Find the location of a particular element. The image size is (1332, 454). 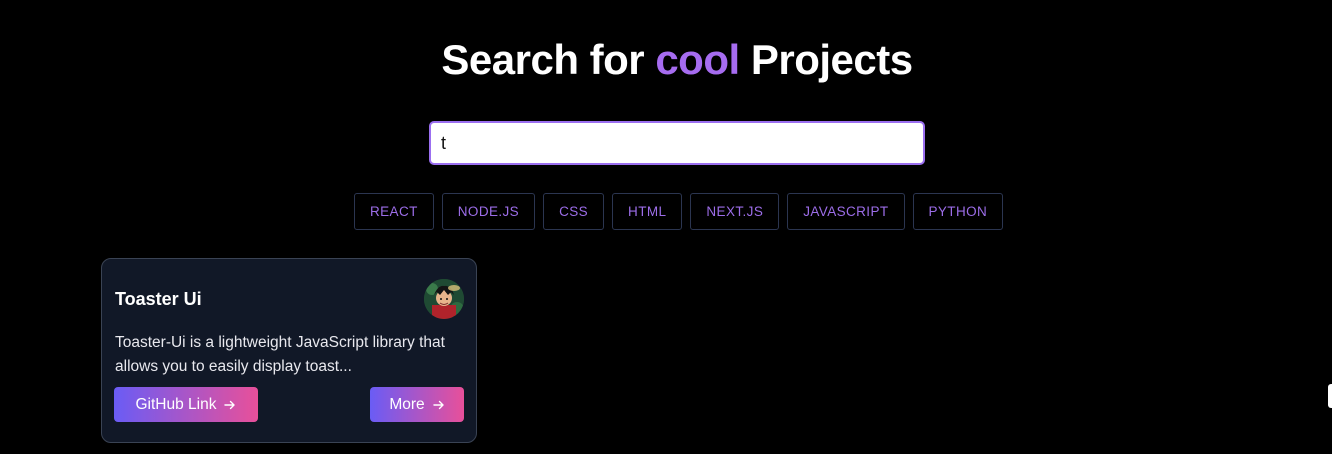

project-title: Toaster Ui is located at coordinates (158, 299).